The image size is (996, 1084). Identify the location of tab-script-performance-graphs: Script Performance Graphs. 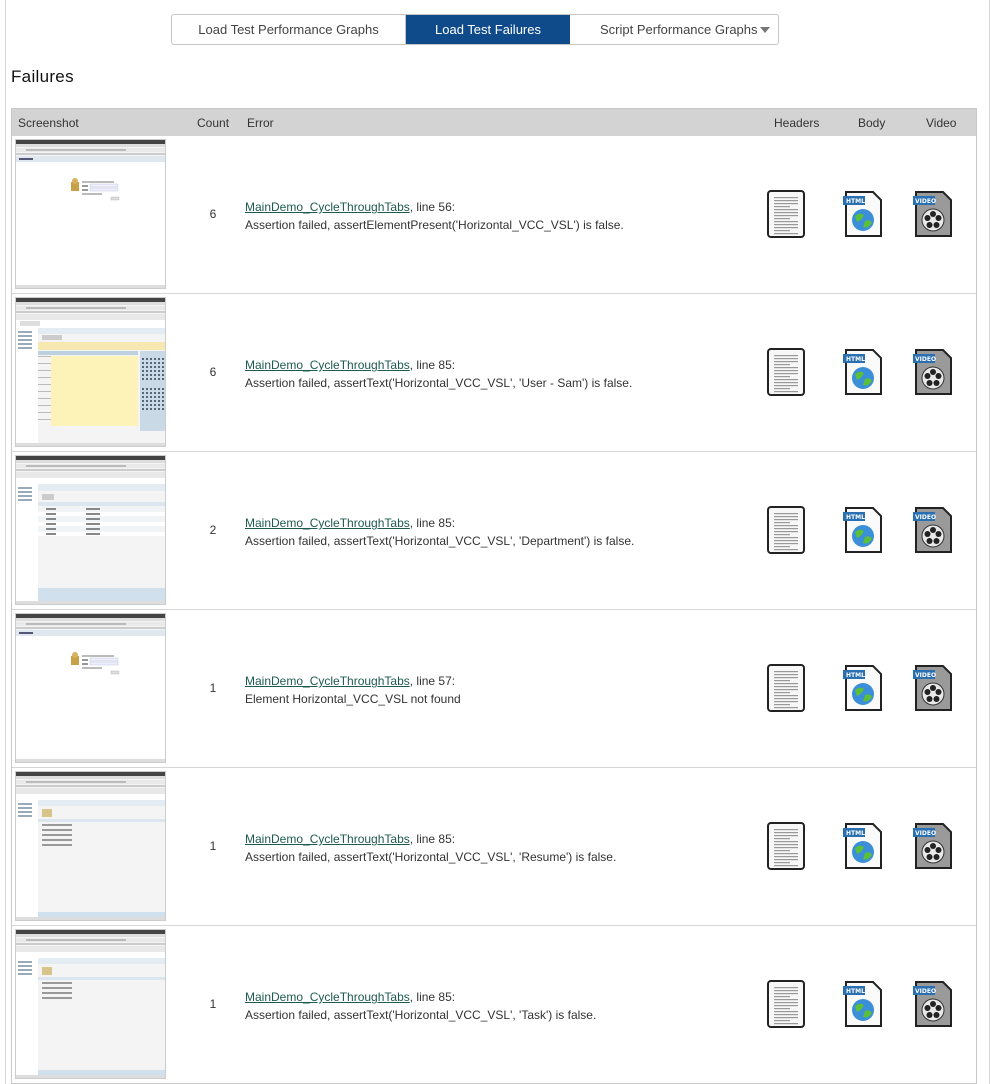
(674, 29).